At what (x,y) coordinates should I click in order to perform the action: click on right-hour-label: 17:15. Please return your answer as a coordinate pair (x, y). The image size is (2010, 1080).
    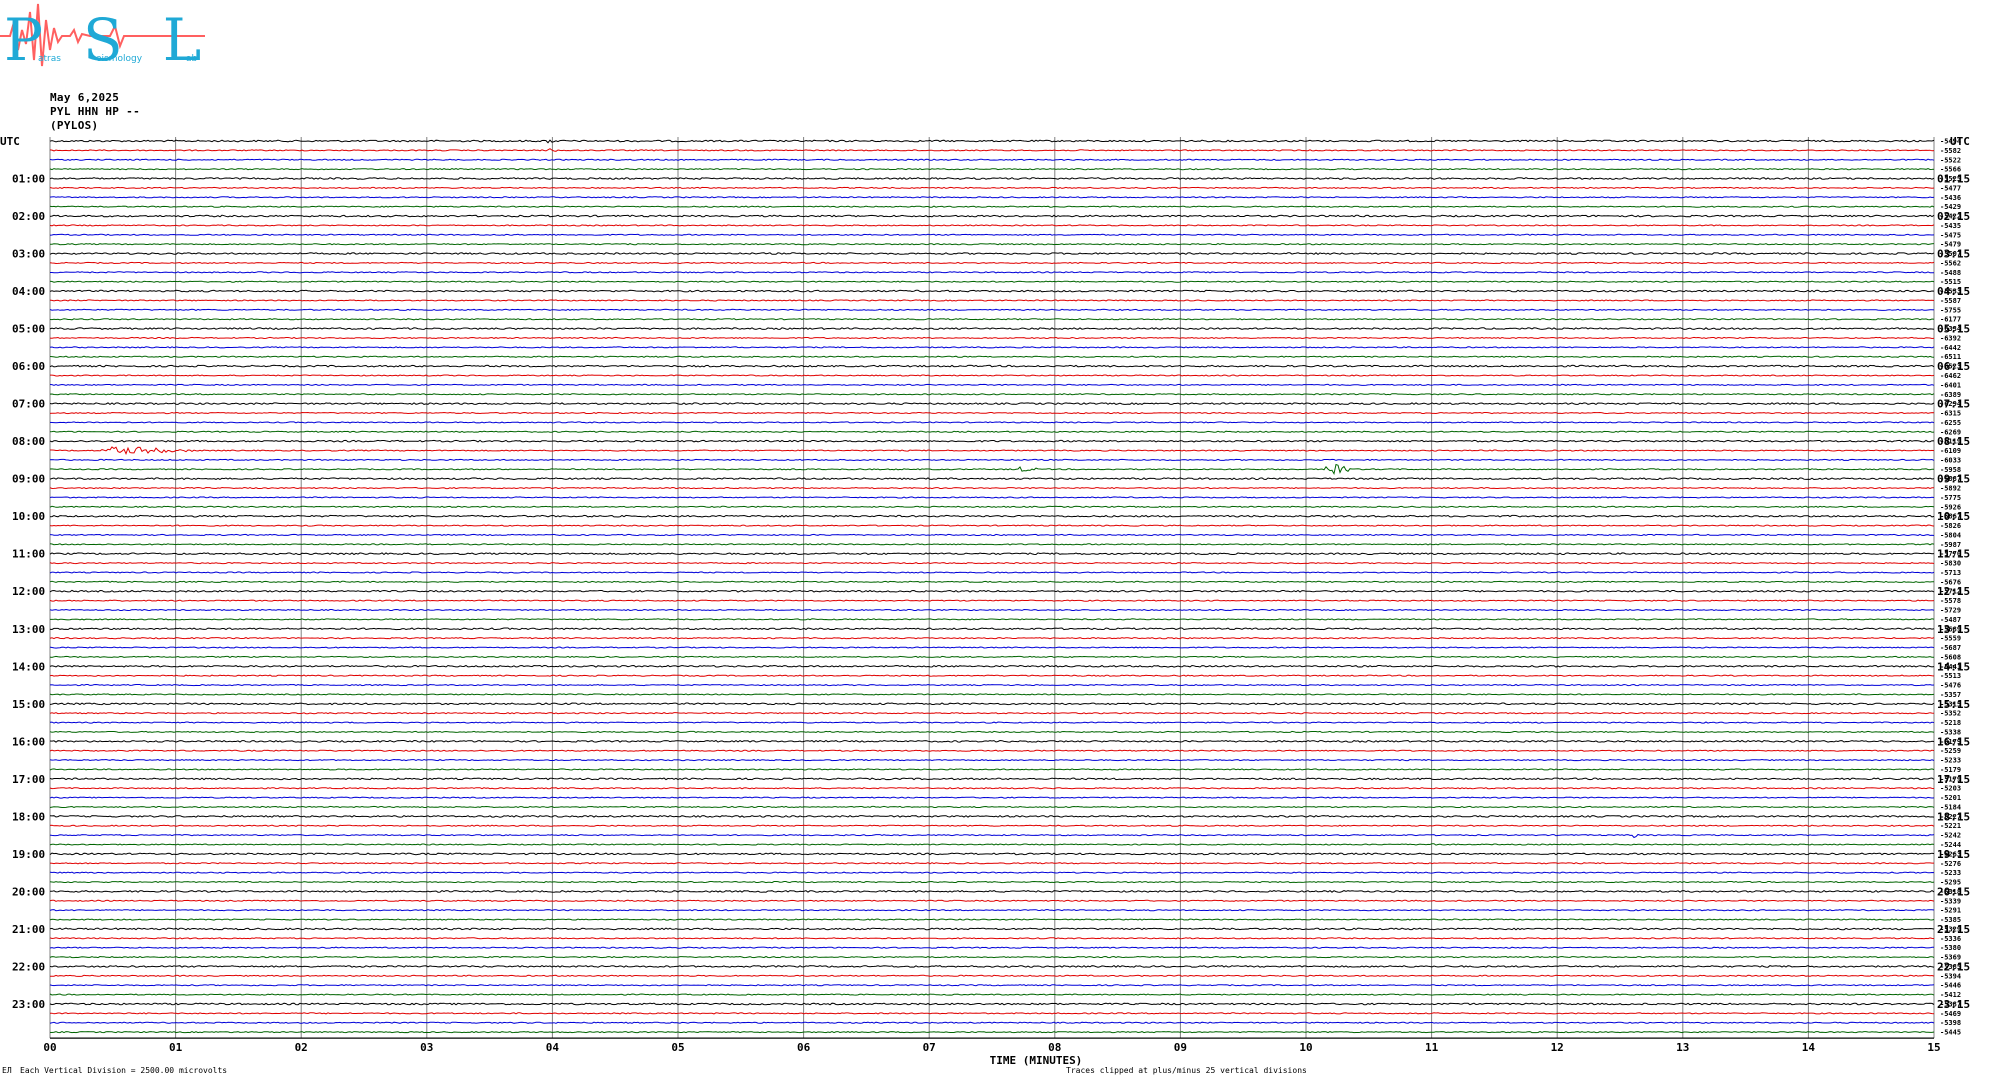
    Looking at the image, I should click on (1953, 779).